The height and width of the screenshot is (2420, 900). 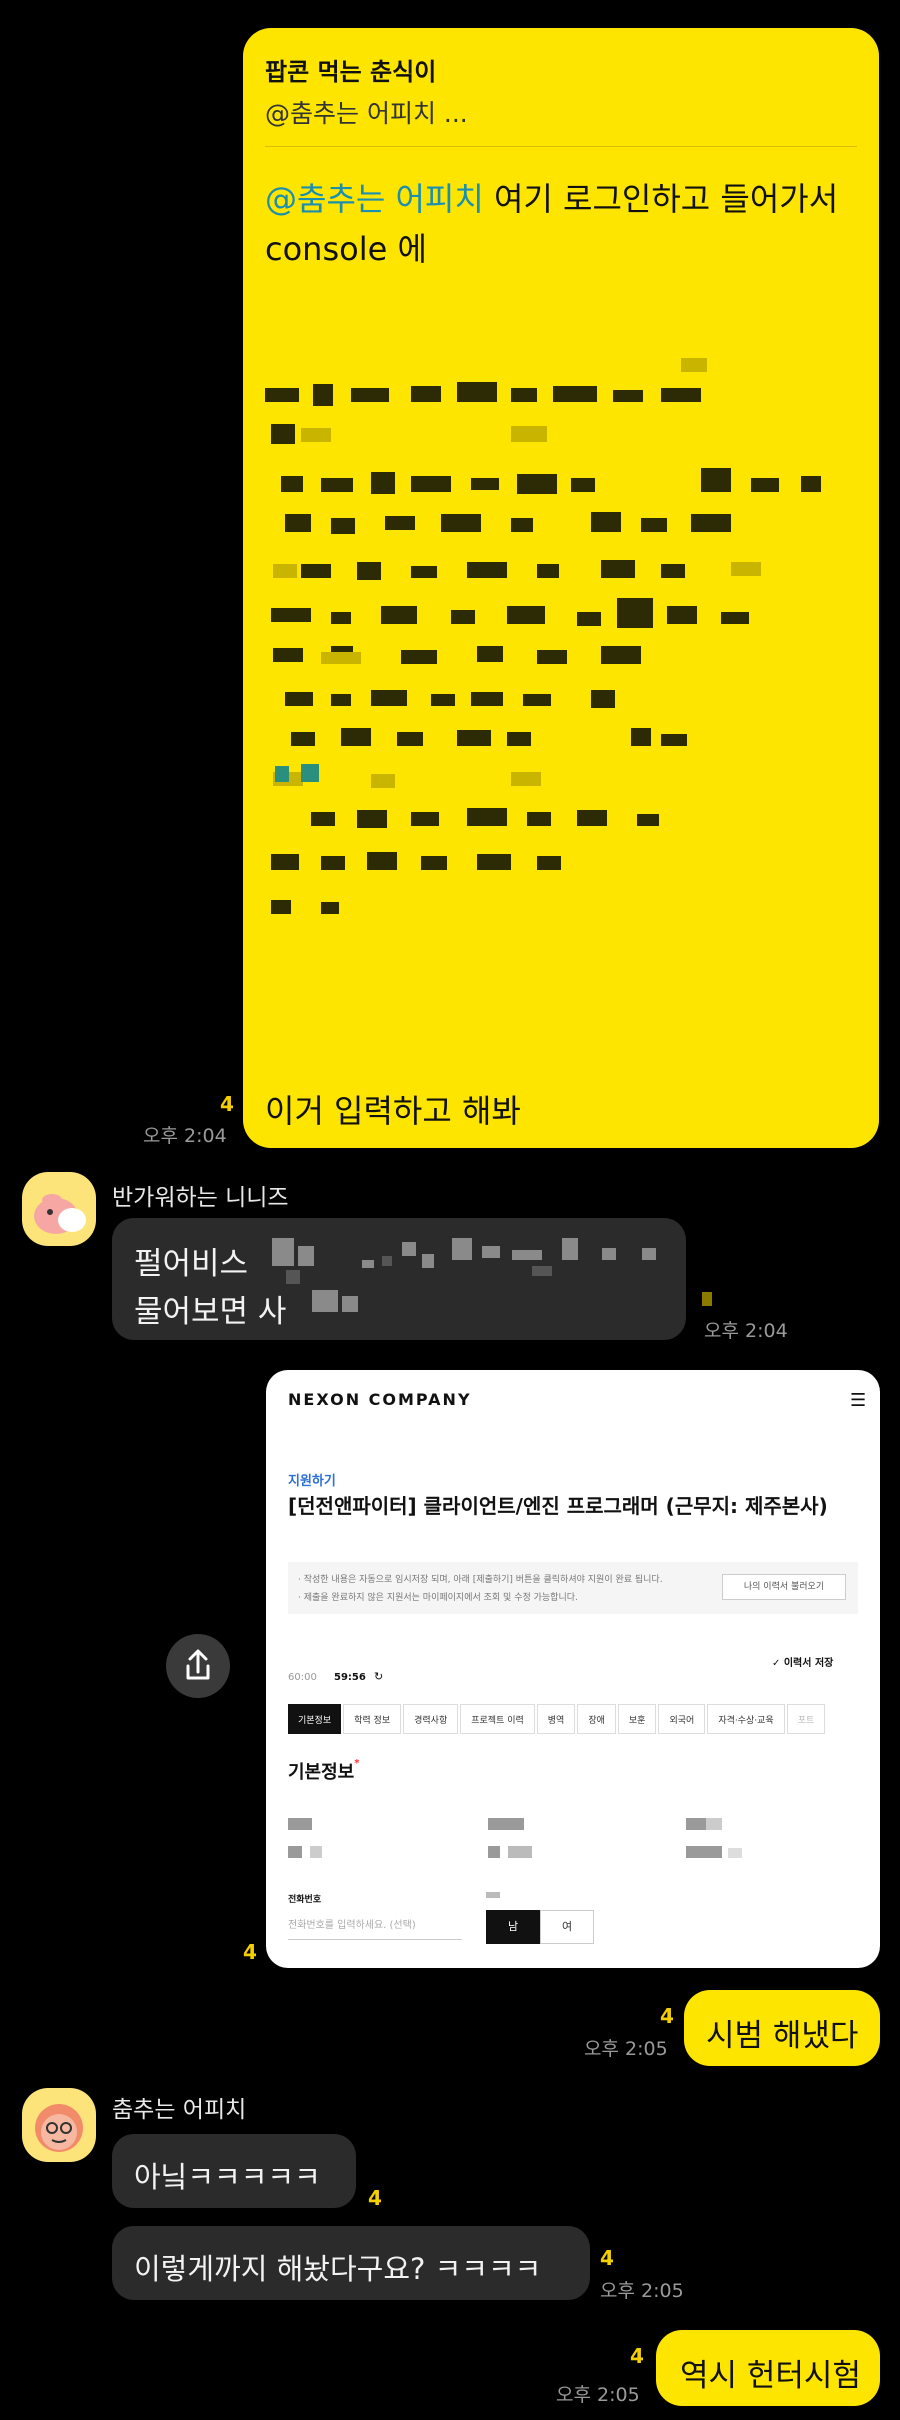 I want to click on message-bubble: 이렇게까지 해놨다구요? ㅋㅋㅋㅋ, so click(x=351, y=2263).